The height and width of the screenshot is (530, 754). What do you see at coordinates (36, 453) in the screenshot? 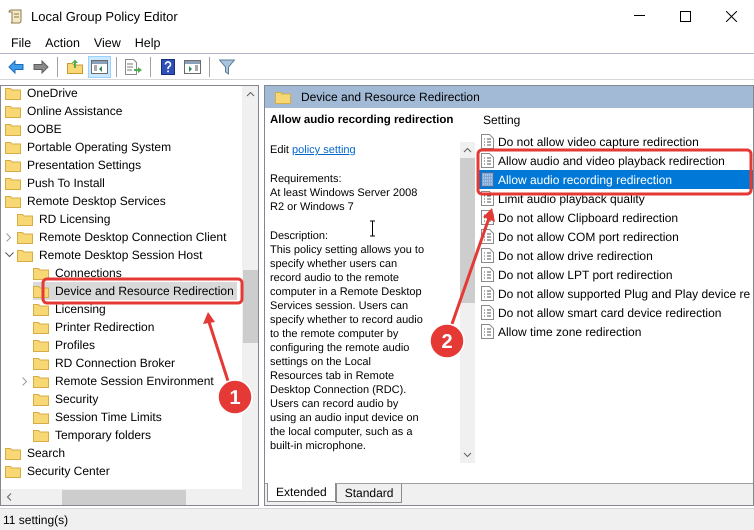
I see `tree-item: Search` at bounding box center [36, 453].